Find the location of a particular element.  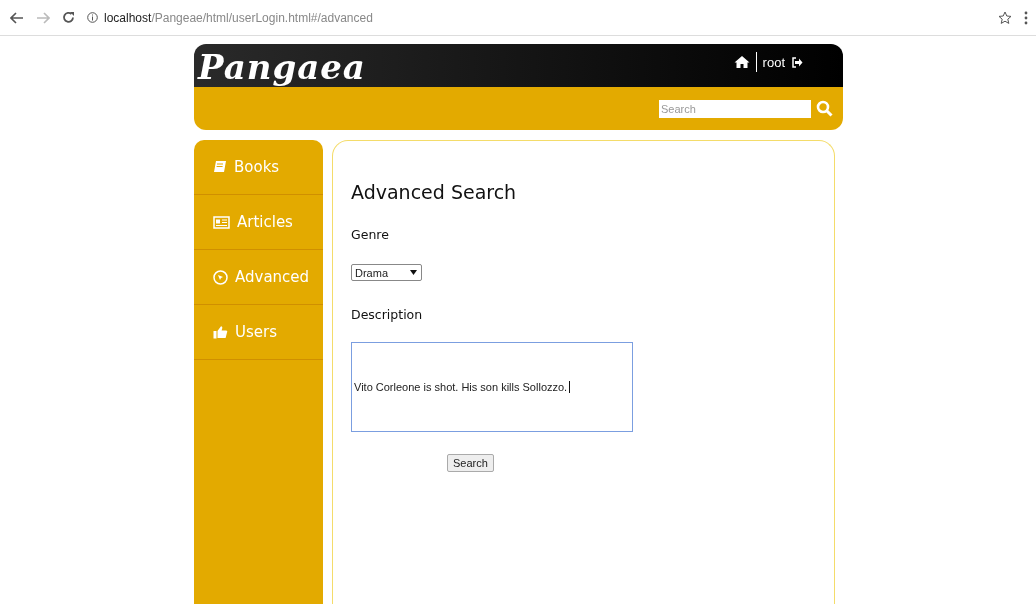

search-button: Search is located at coordinates (470, 463).